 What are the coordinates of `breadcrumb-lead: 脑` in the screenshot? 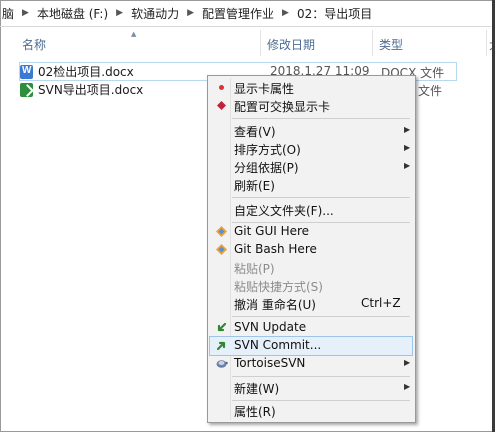 It's located at (8, 13).